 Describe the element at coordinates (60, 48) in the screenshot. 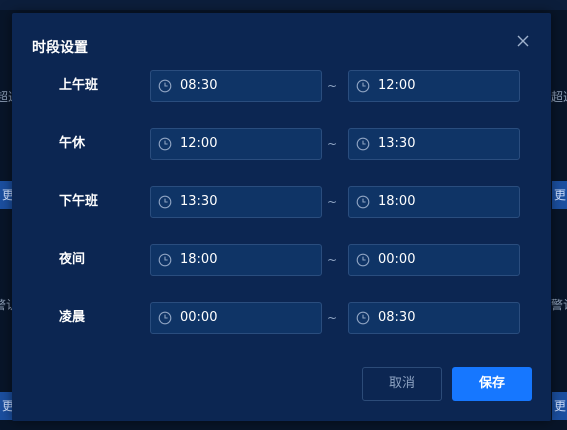

I see `dialog-title: 时段设置` at that location.